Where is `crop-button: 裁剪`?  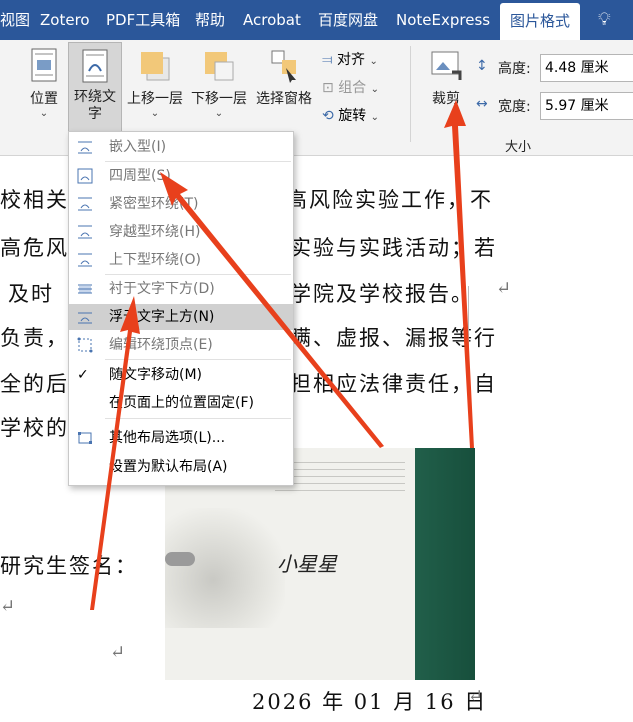
crop-button: 裁剪 is located at coordinates (446, 78).